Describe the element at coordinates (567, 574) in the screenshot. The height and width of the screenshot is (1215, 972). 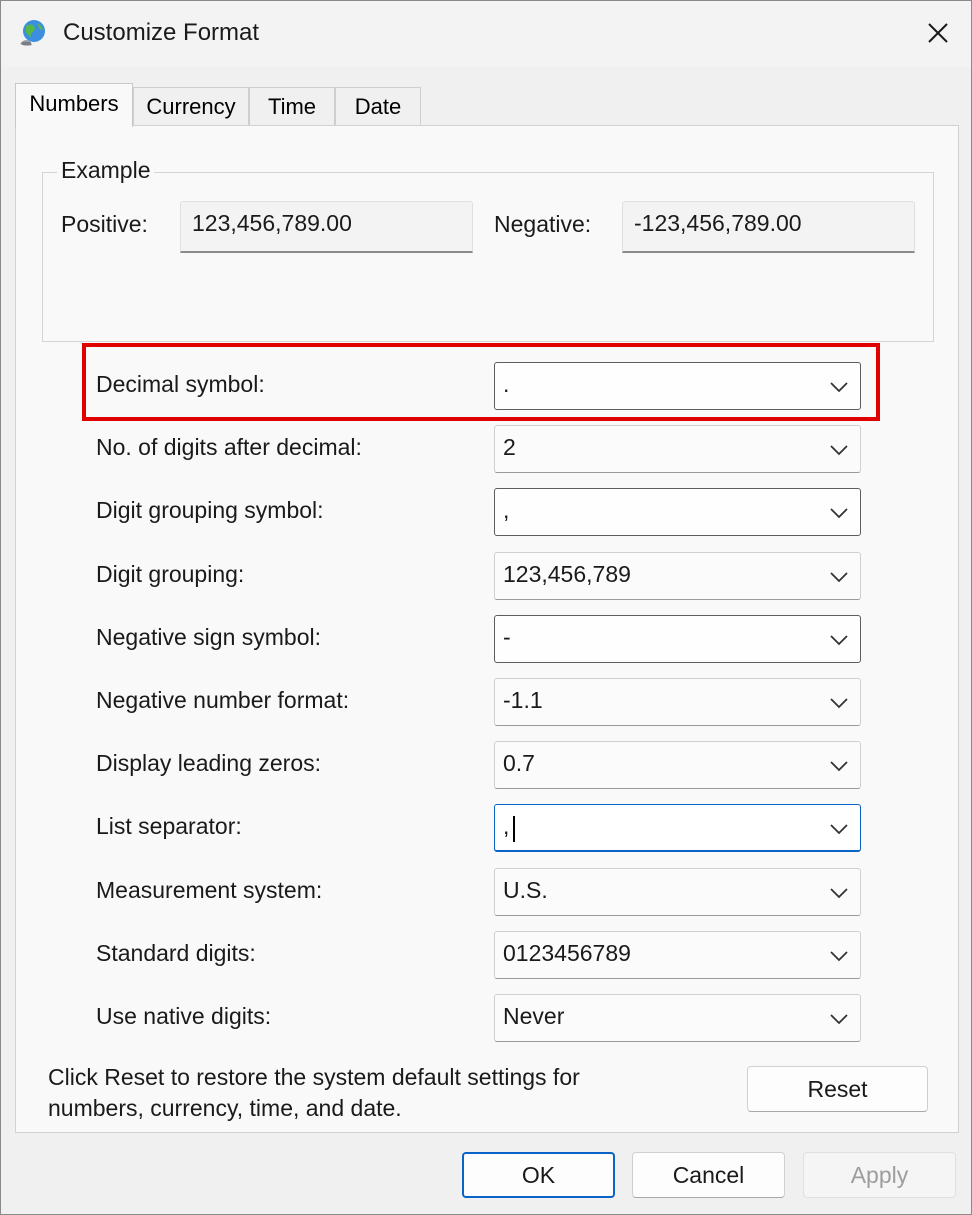
I see `combo-value: 123,456,789` at that location.